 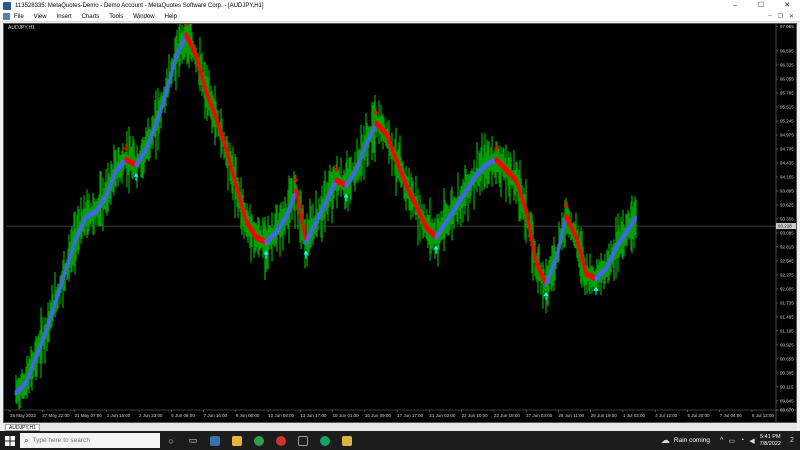 I want to click on chart-window-icon, so click(x=6, y=16).